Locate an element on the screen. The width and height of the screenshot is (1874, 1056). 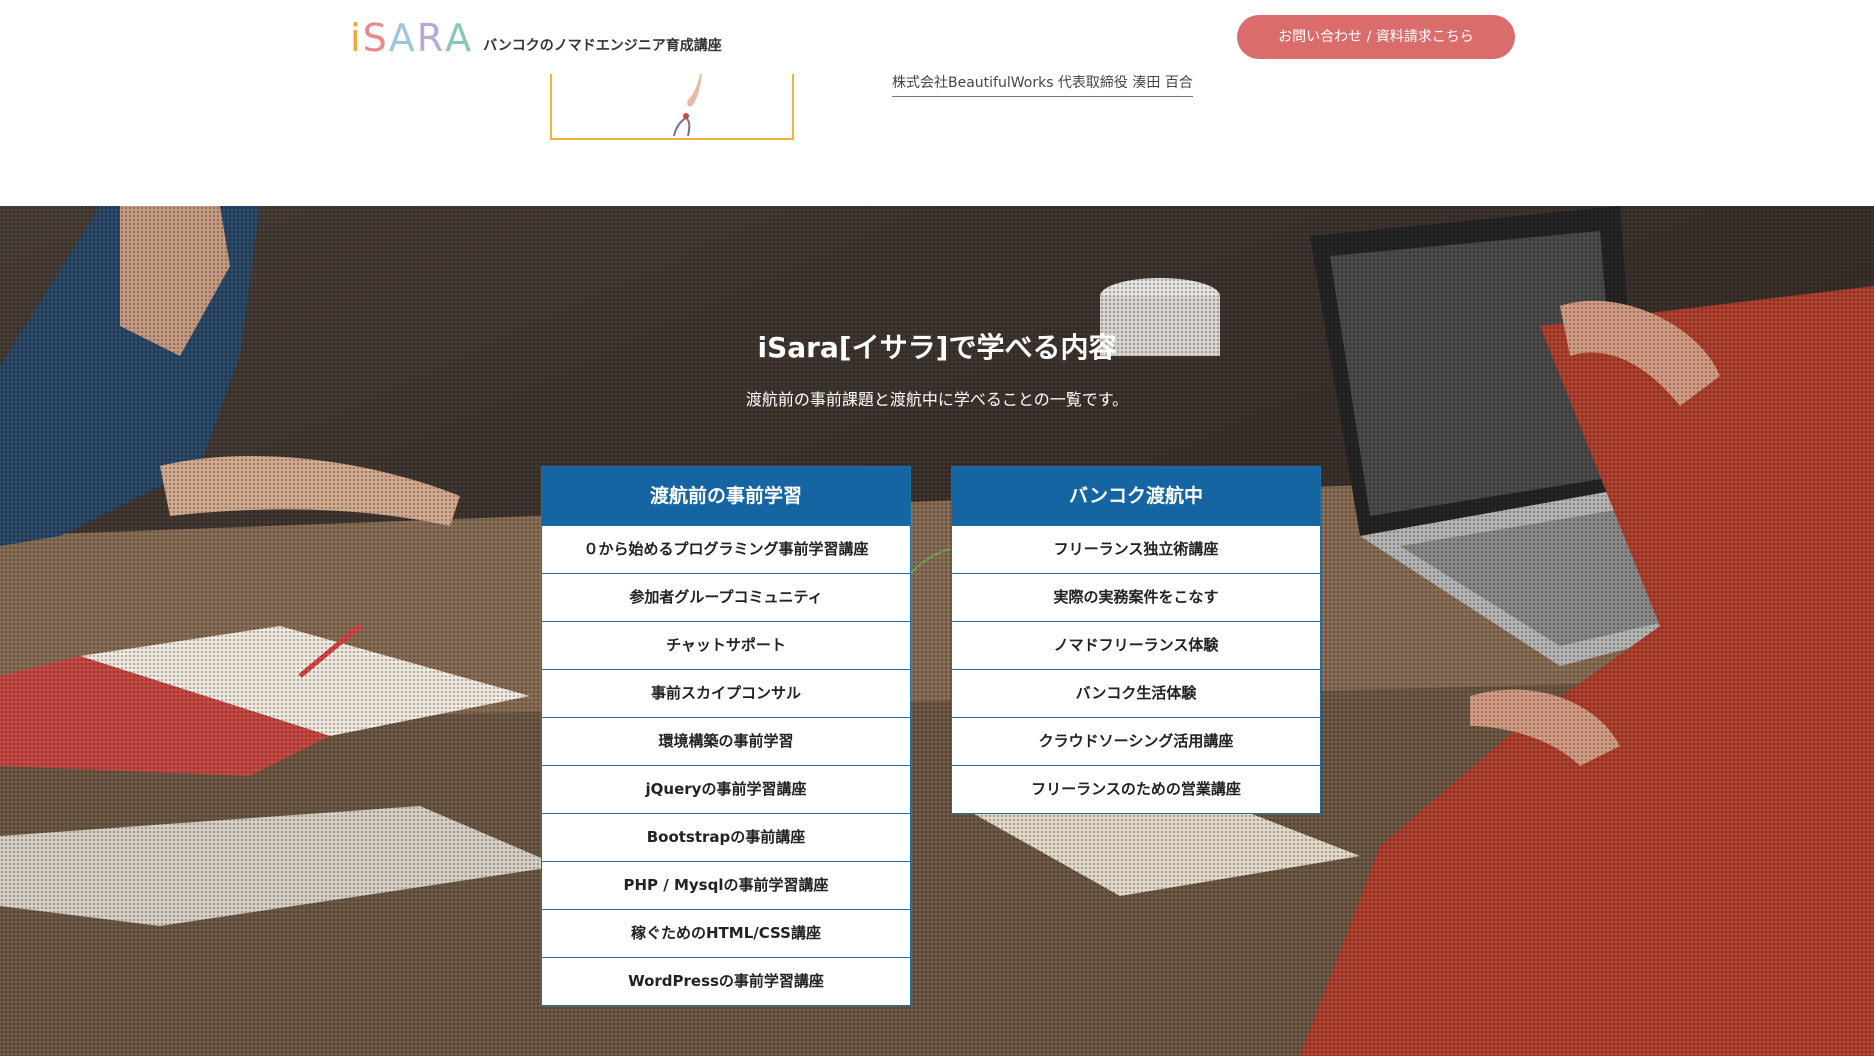
list-item: フリーランスのための営業講座 is located at coordinates (1136, 789).